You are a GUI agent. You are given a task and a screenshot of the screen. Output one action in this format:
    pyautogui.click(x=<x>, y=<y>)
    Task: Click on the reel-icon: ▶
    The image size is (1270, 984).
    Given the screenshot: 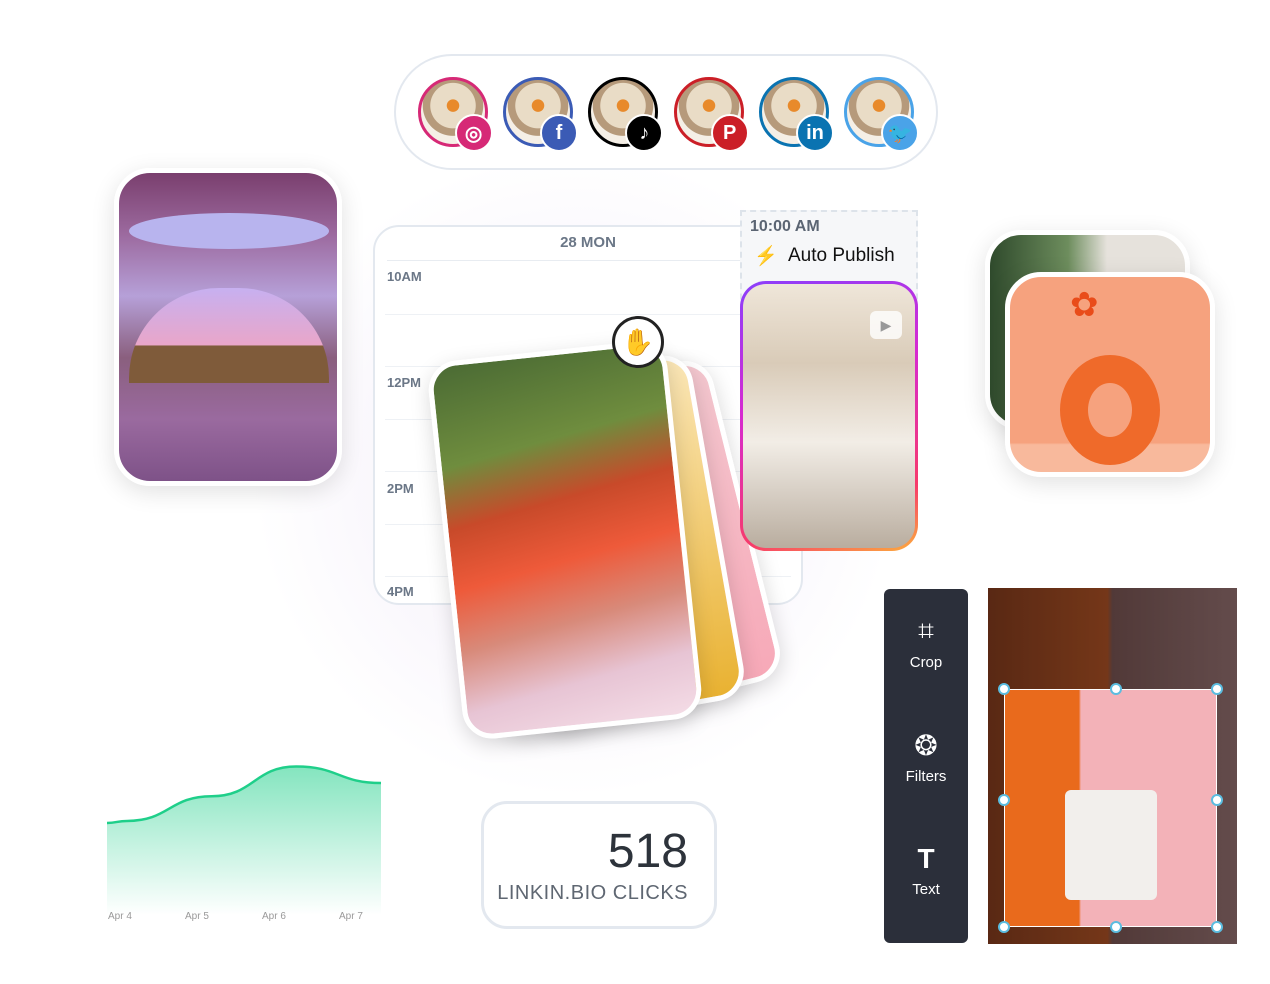 What is the action you would take?
    pyautogui.click(x=886, y=325)
    